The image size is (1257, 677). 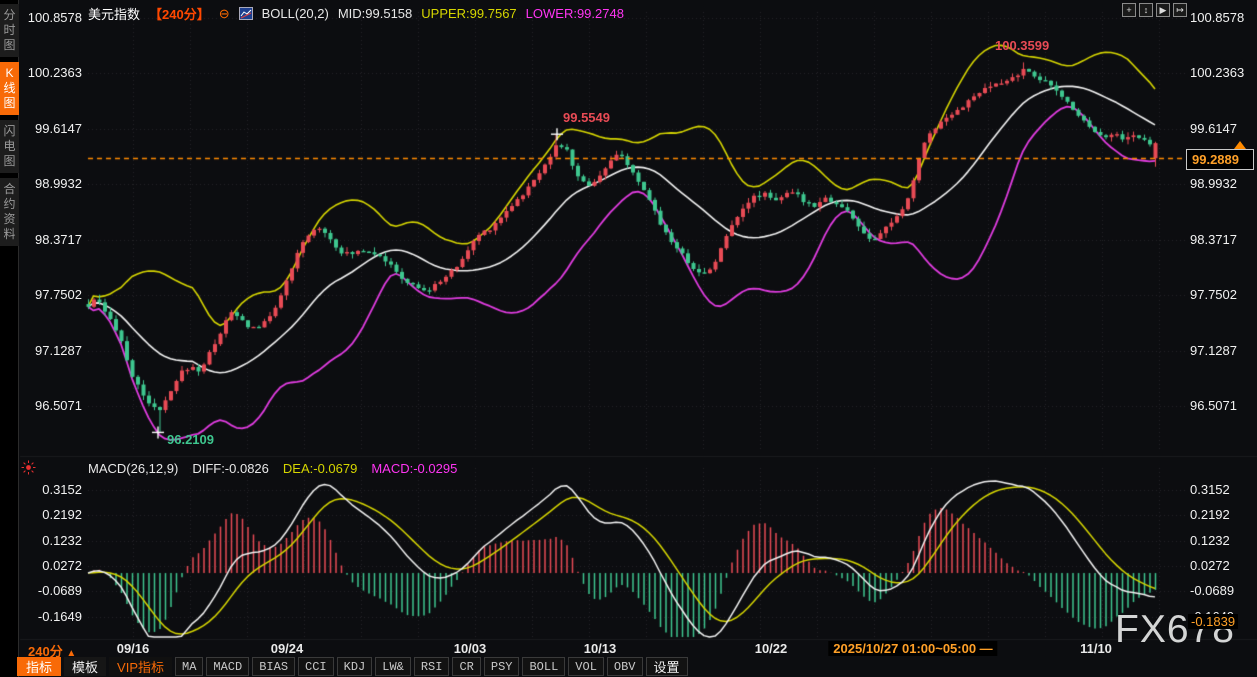 What do you see at coordinates (9, 88) in the screenshot?
I see `sidebar-item-kline-chart: K线图` at bounding box center [9, 88].